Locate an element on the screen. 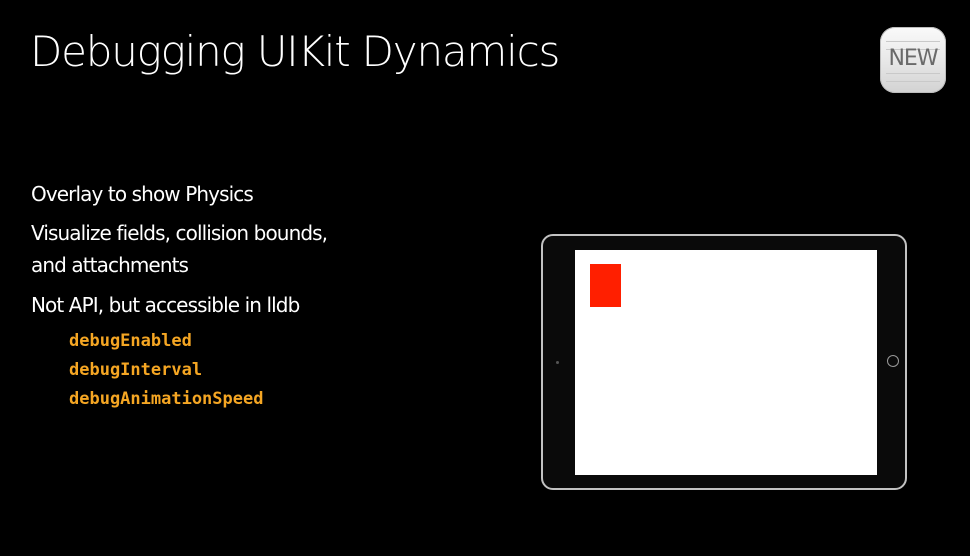  home-button-icon is located at coordinates (893, 361).